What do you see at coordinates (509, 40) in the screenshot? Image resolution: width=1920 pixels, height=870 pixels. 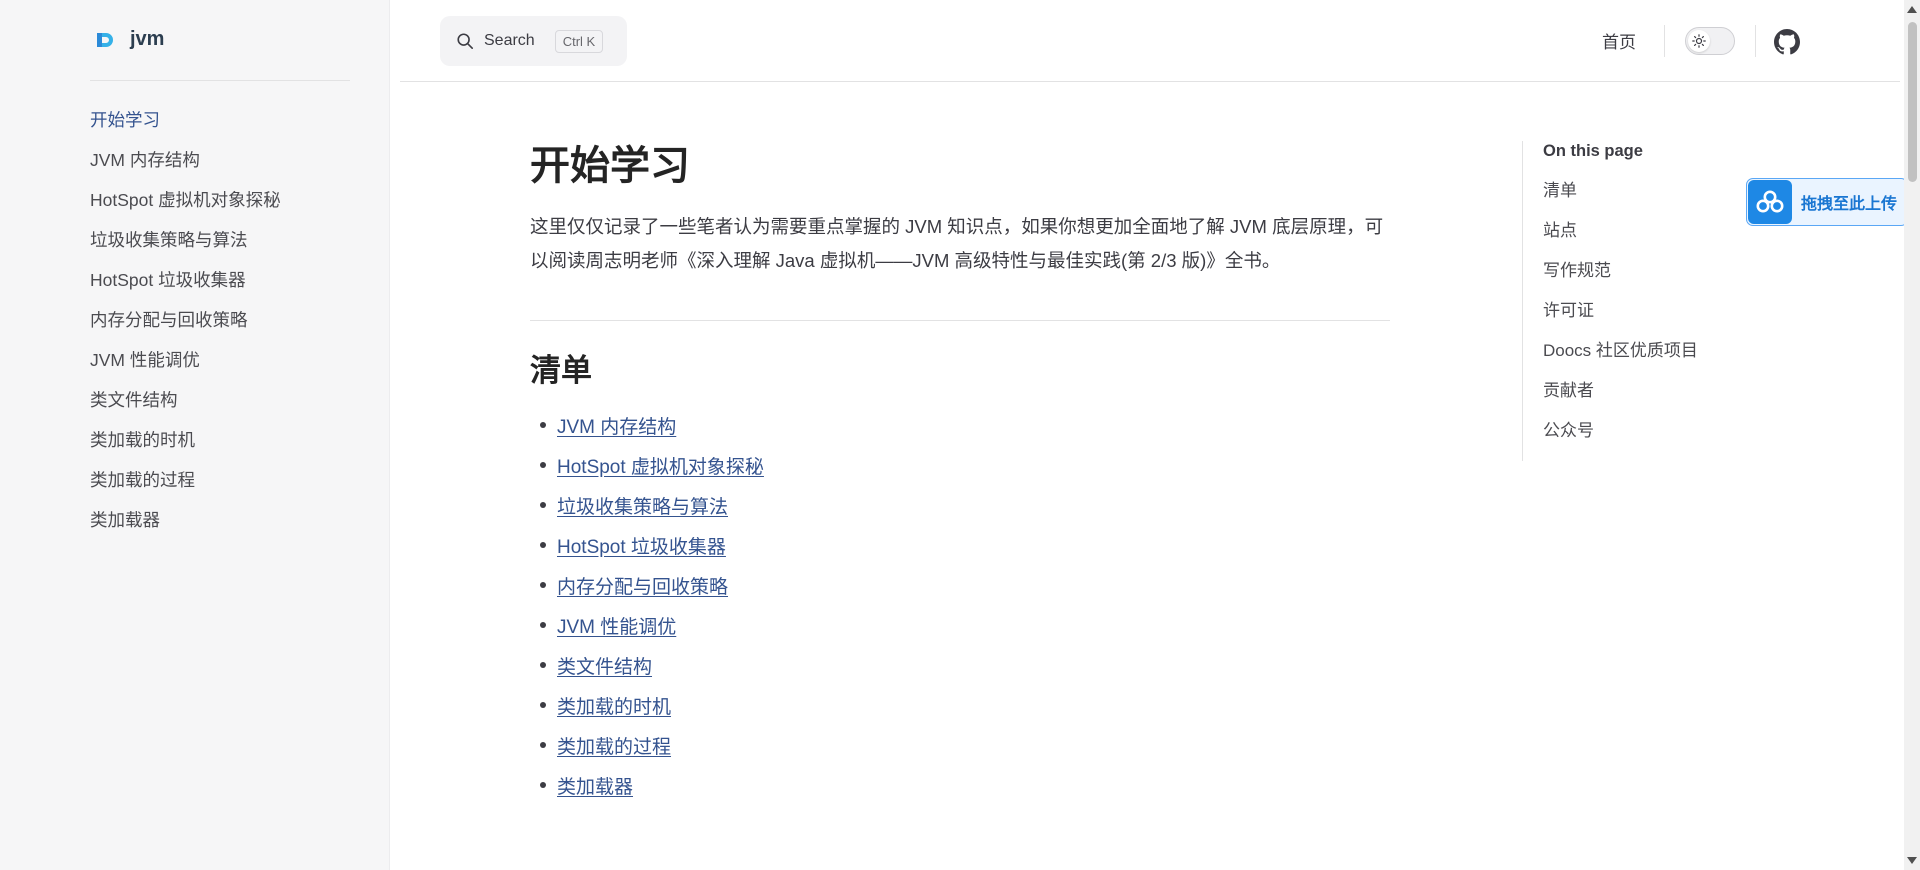 I see `search-label: Search` at bounding box center [509, 40].